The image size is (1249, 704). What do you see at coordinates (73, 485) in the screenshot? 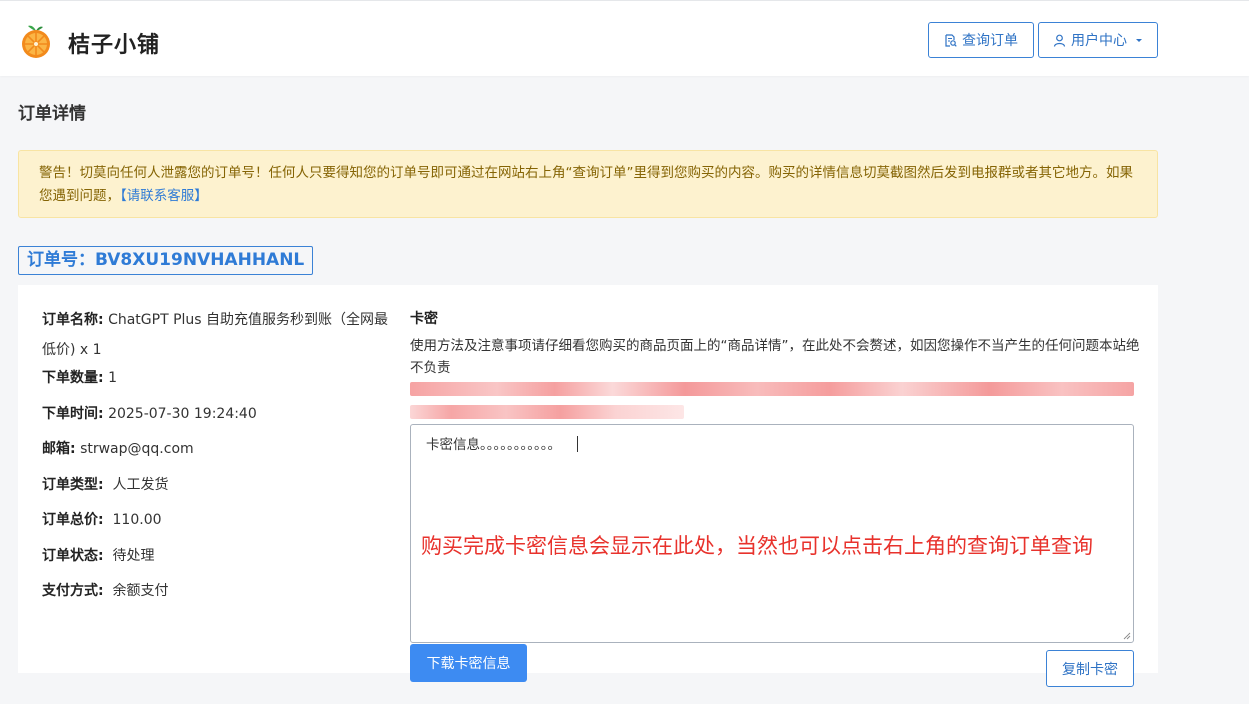
I see `order-type-label: 订单类型:` at bounding box center [73, 485].